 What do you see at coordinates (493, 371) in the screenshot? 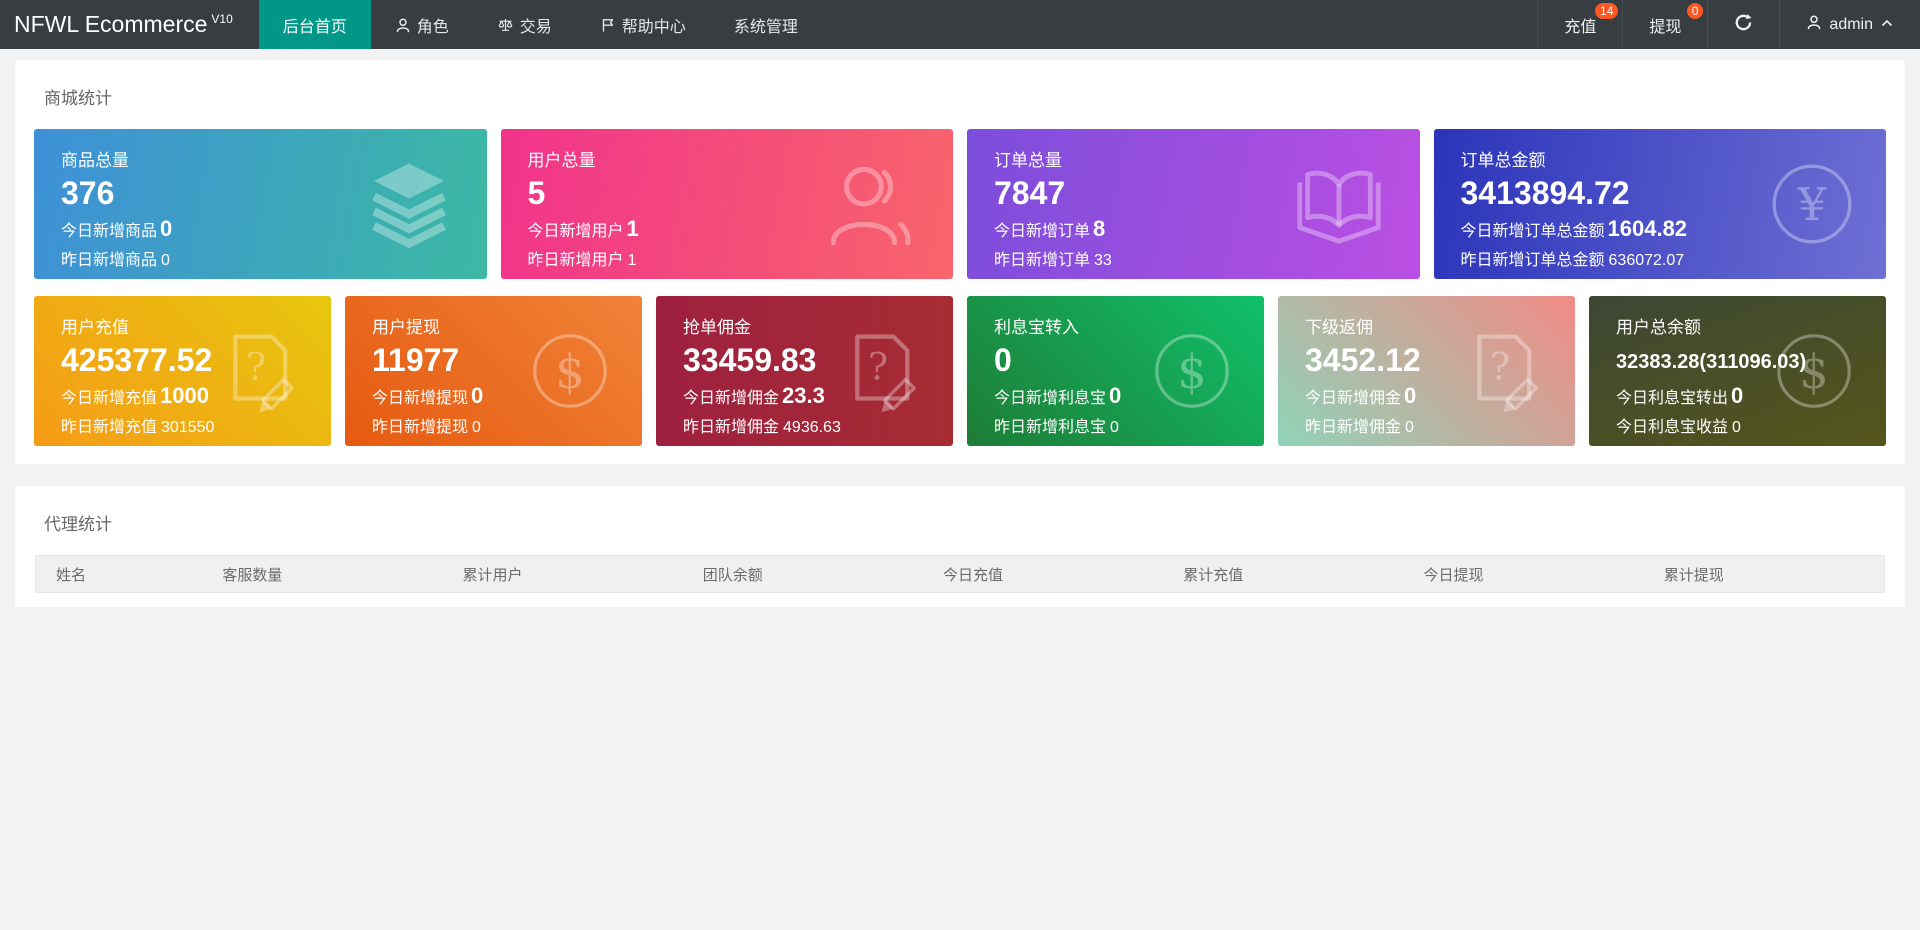
I see `stat-card-user-withdraw: 用户提现 11977 今日新增提现 0 昨日新增提现 0 $` at bounding box center [493, 371].